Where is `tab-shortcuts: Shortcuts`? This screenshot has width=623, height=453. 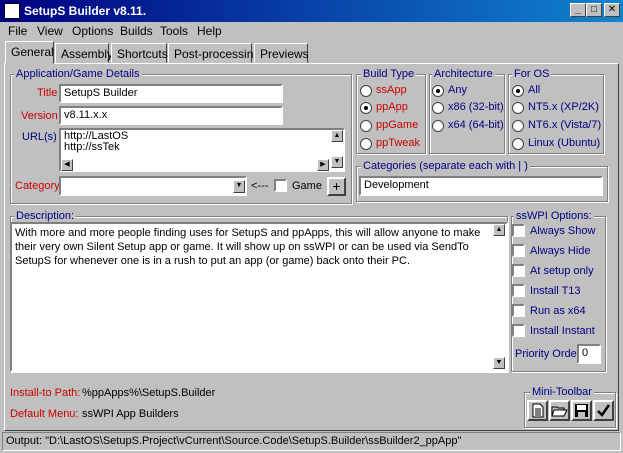 tab-shortcuts: Shortcuts is located at coordinates (139, 53).